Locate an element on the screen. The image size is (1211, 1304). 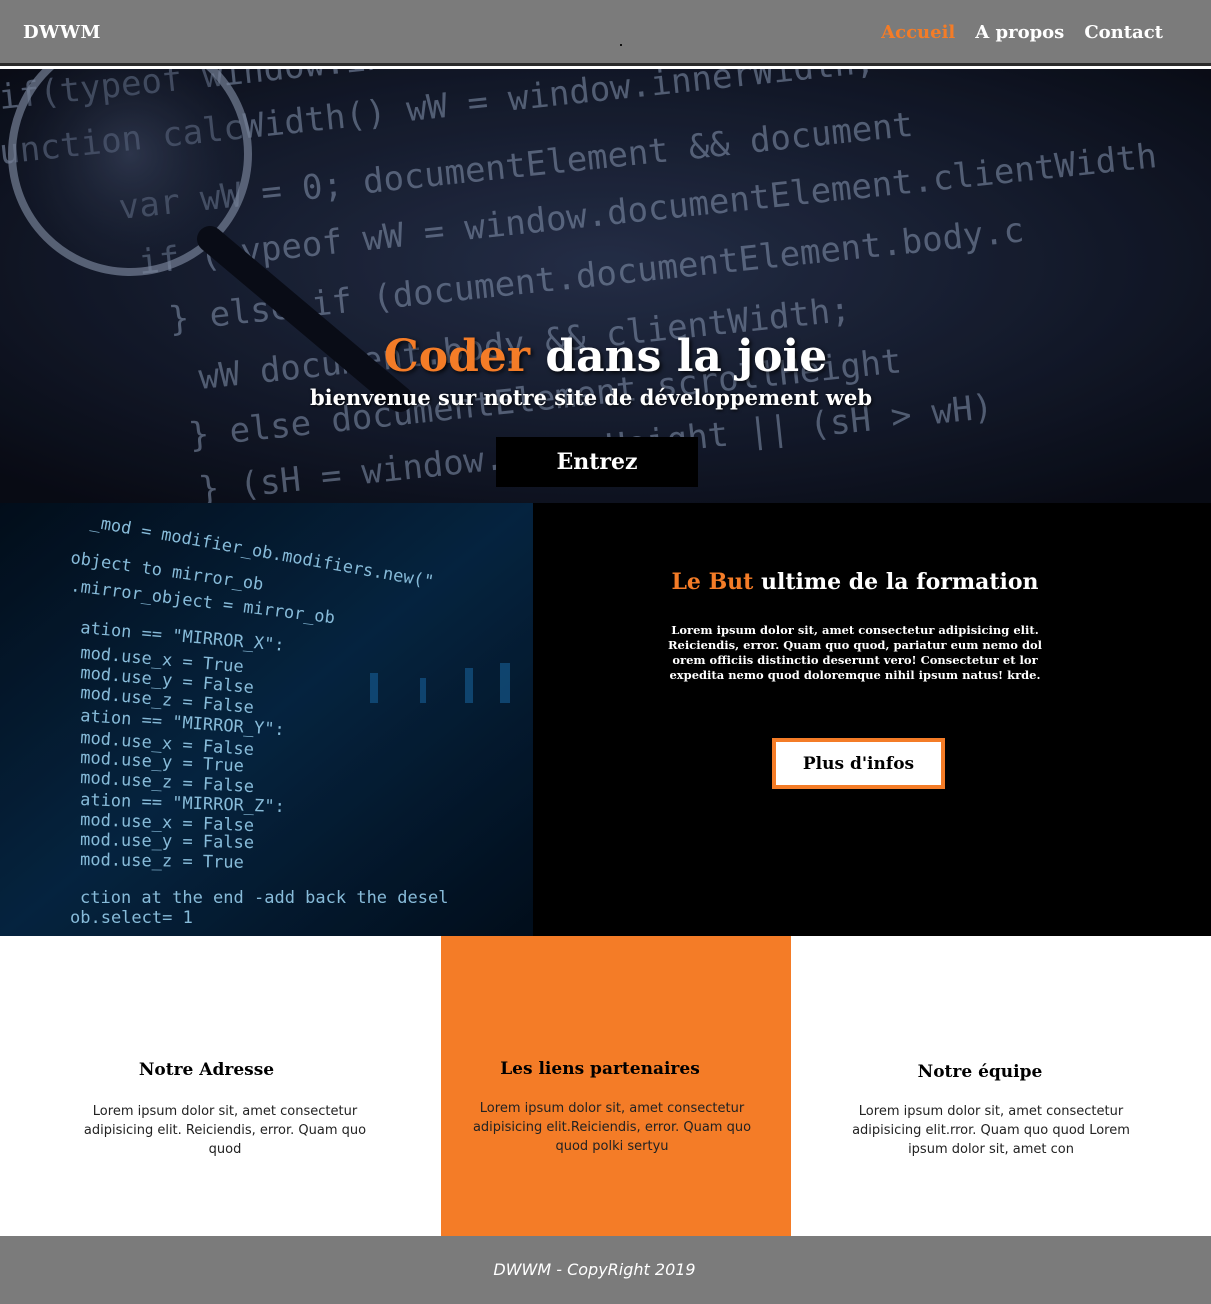
main-nav: Accueil A propos Contact is located at coordinates (1022, 32).